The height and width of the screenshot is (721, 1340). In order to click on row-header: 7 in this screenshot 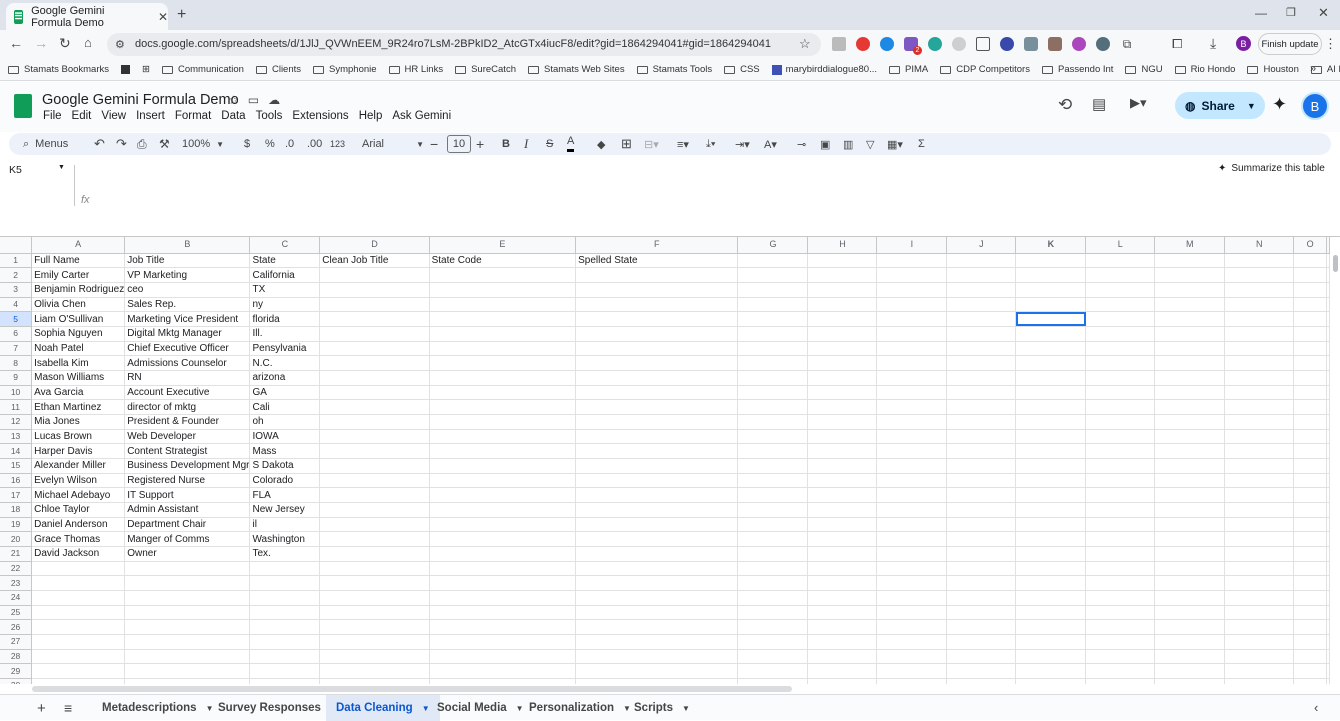, I will do `click(16, 349)`.